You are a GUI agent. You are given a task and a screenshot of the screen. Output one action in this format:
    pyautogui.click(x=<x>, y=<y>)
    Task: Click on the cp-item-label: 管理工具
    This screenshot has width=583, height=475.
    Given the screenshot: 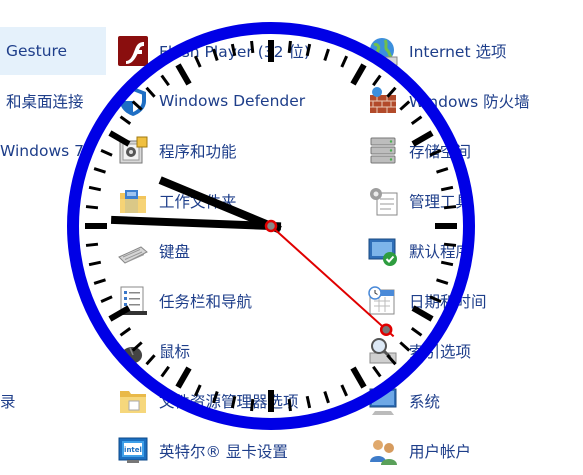 What is the action you would take?
    pyautogui.click(x=440, y=202)
    